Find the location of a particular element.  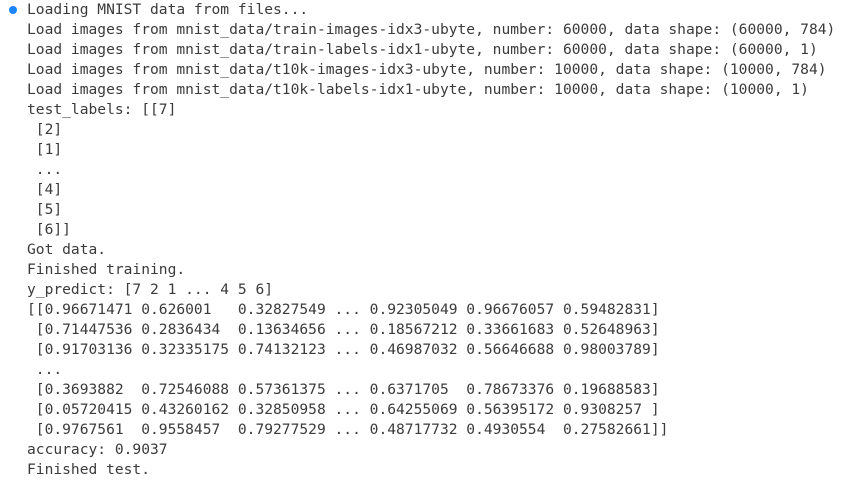

output-line: accuracy: 0.9037 is located at coordinates (97, 449).